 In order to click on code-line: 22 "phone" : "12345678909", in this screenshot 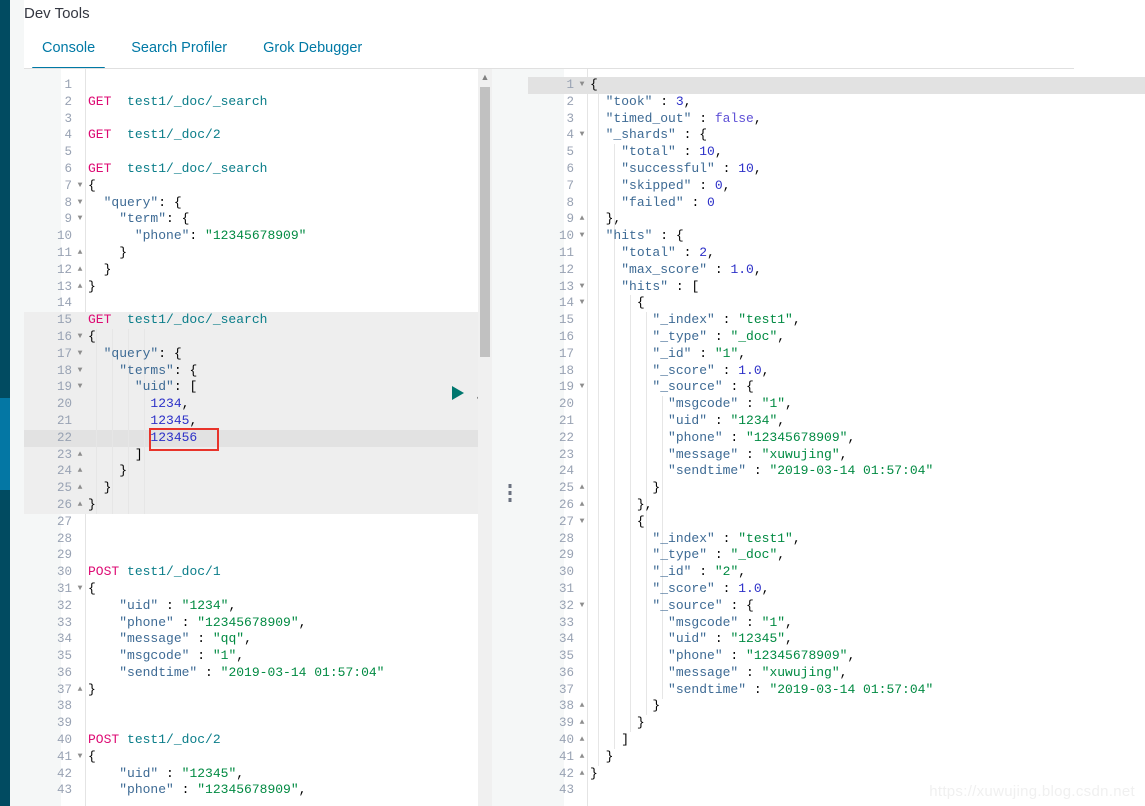, I will do `click(836, 438)`.